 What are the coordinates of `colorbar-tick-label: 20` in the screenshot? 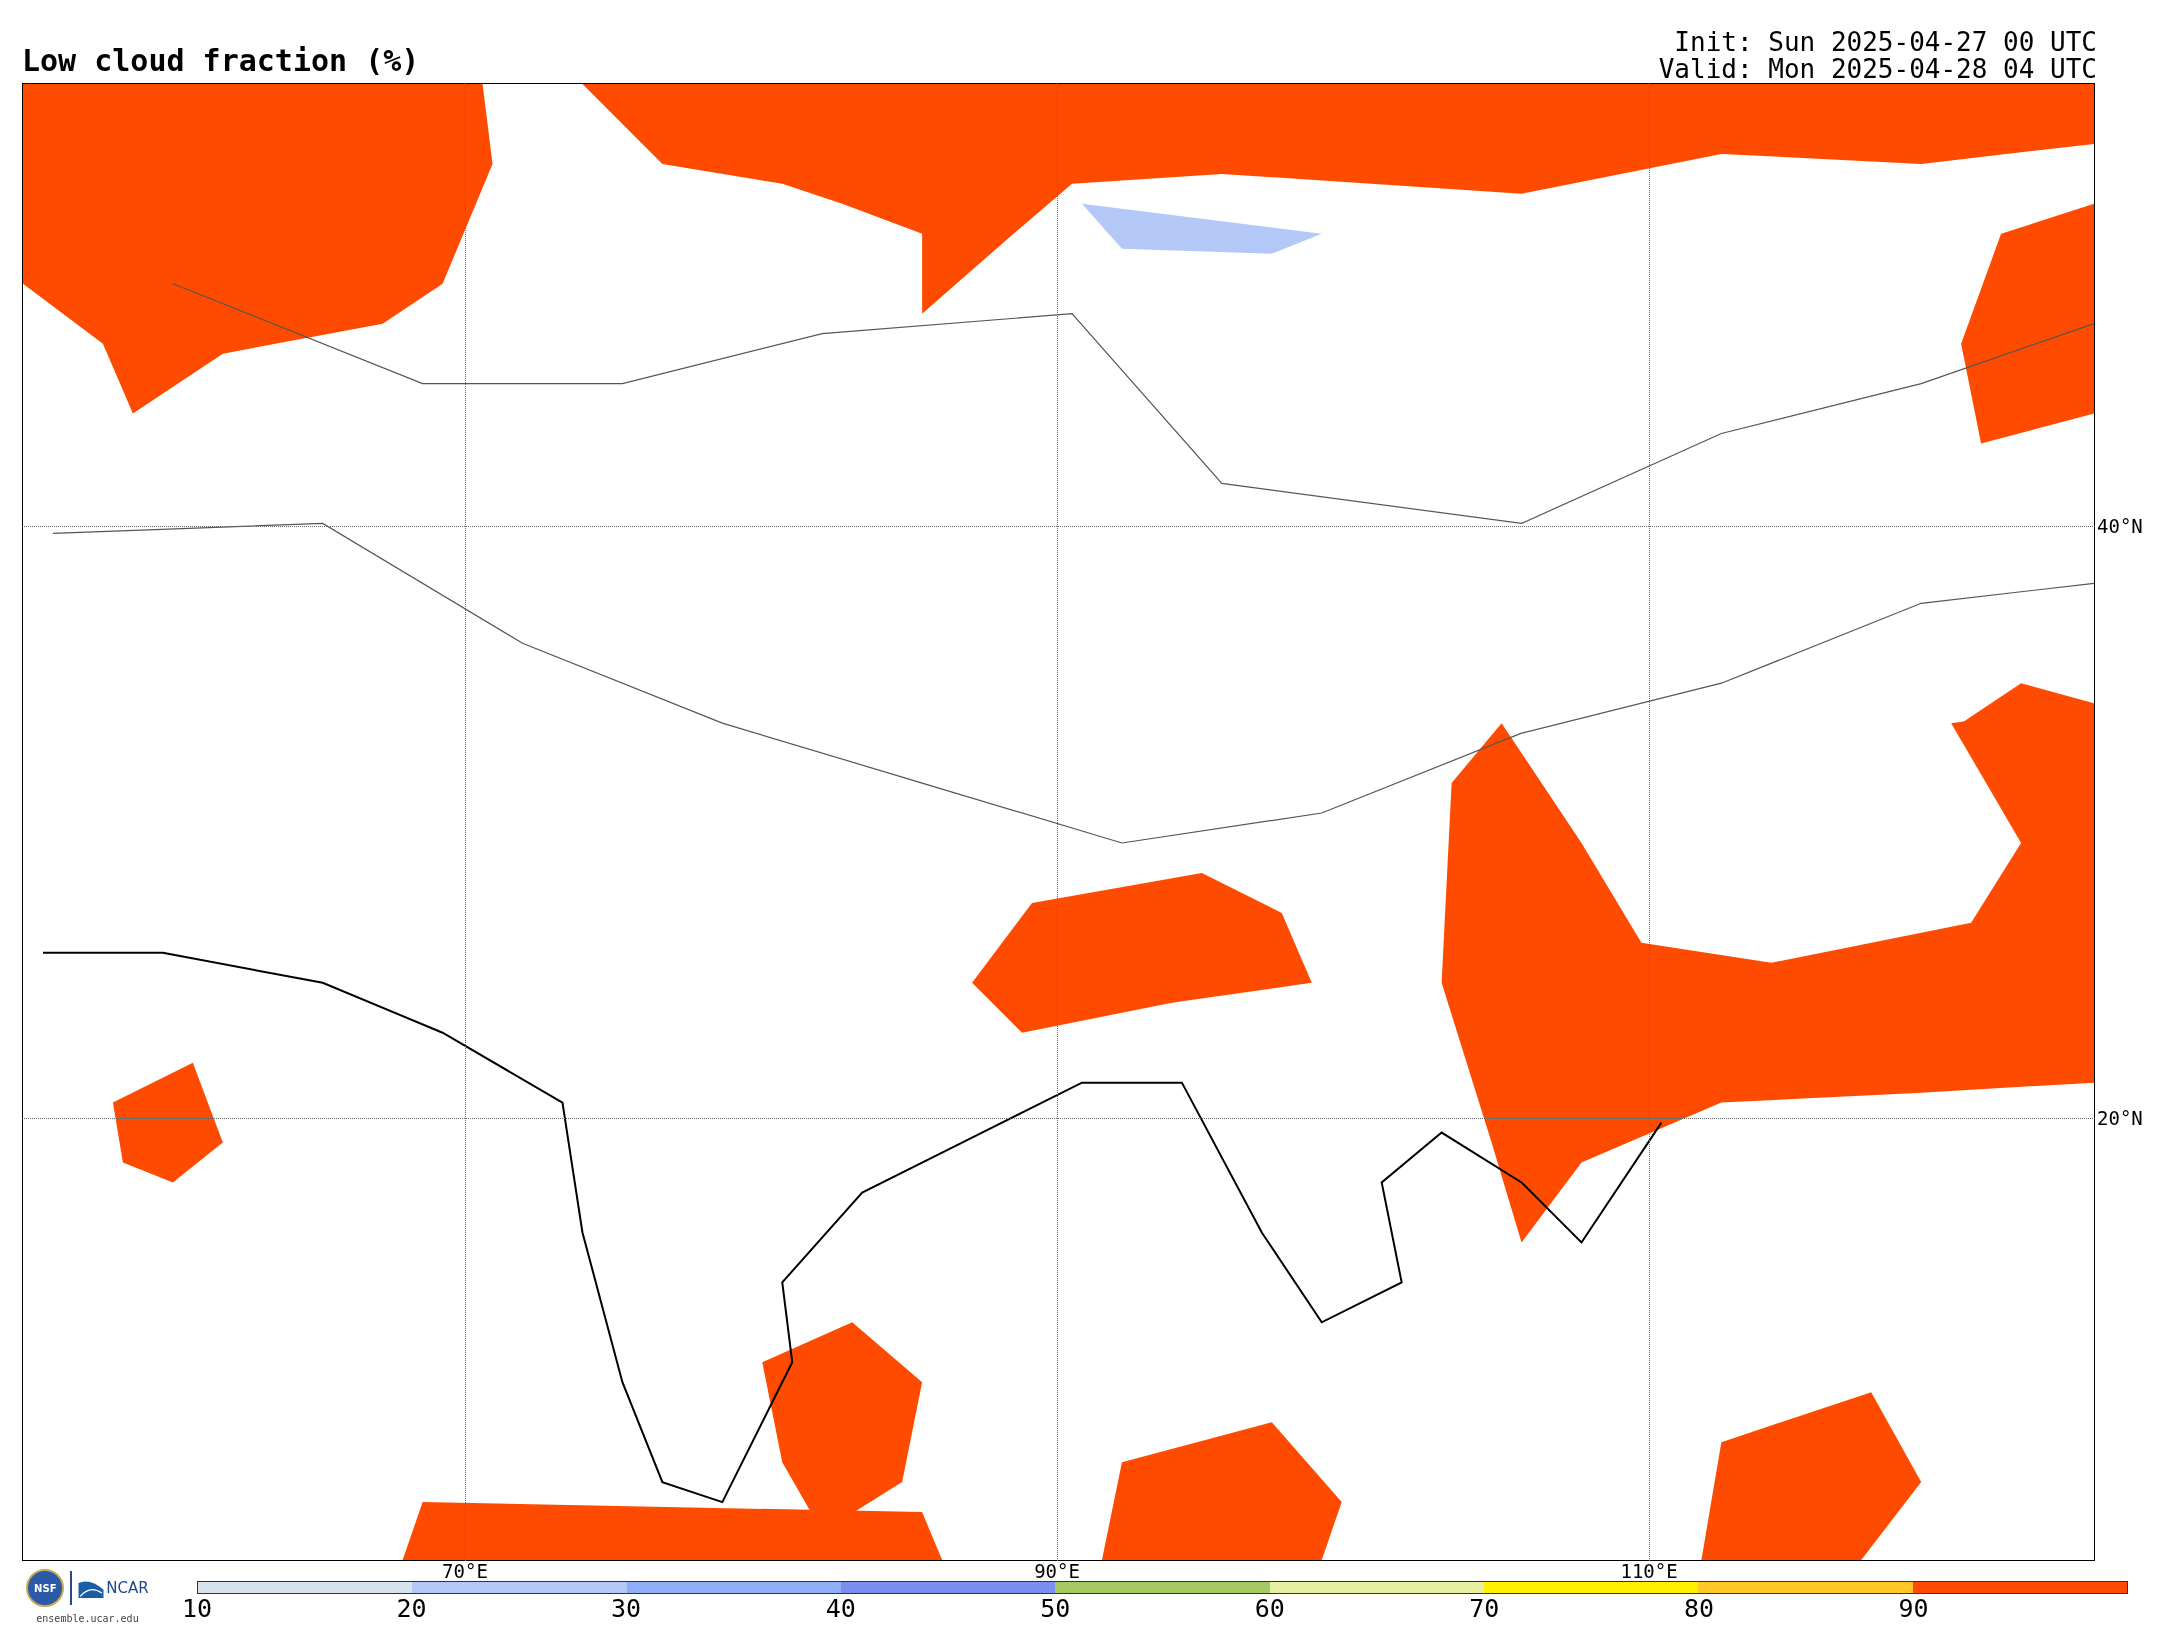 It's located at (411, 1609).